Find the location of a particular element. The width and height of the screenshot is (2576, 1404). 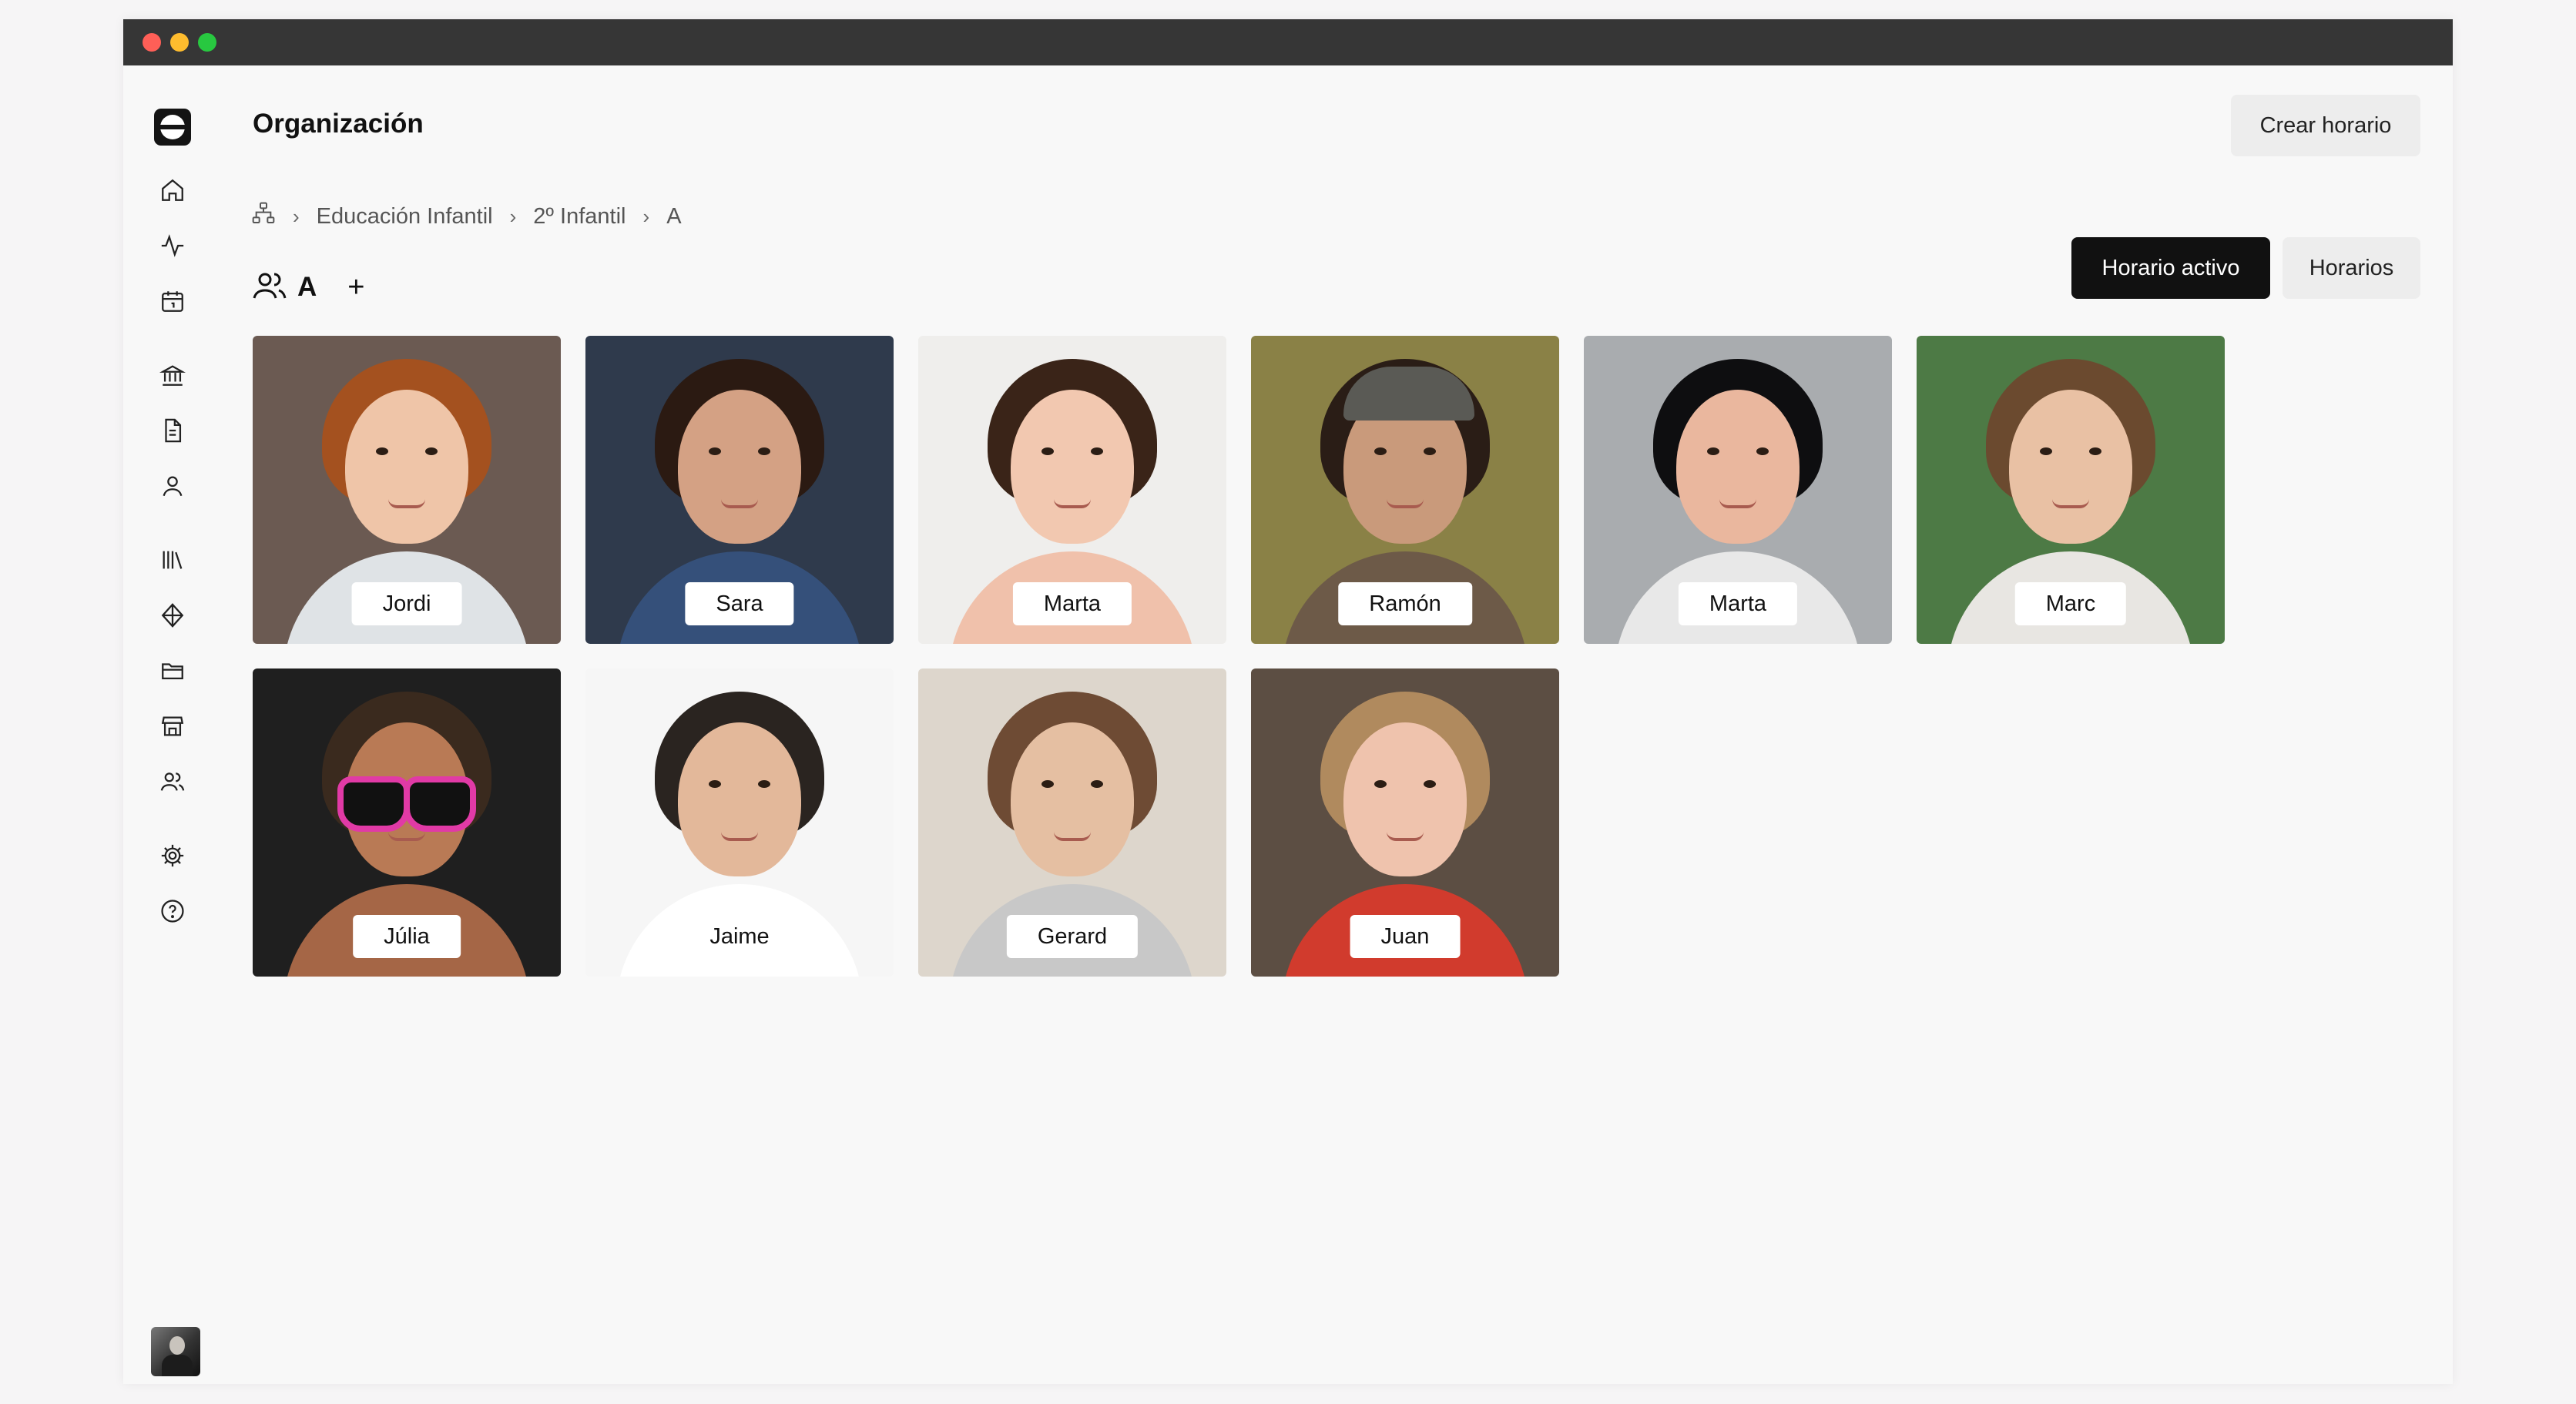

close-window-button is located at coordinates (152, 42).